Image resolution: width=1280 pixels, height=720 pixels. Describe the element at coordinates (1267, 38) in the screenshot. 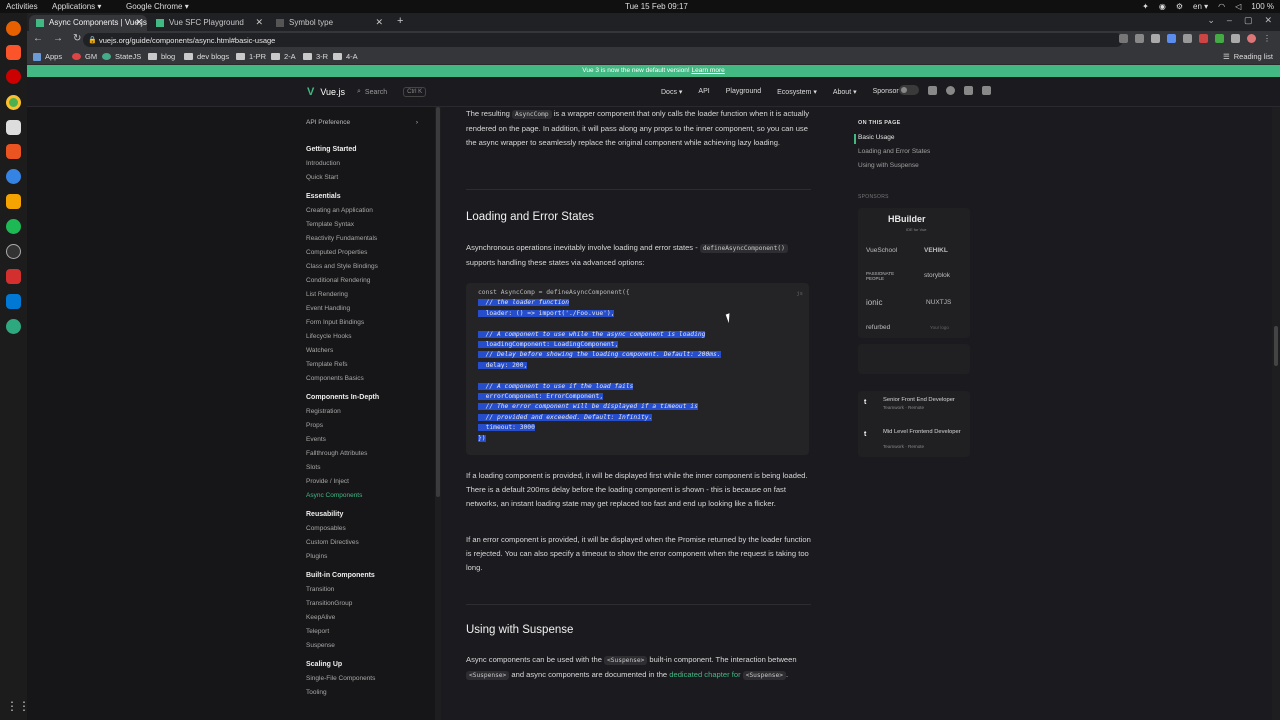

I see `menu-icon: ⋮` at that location.